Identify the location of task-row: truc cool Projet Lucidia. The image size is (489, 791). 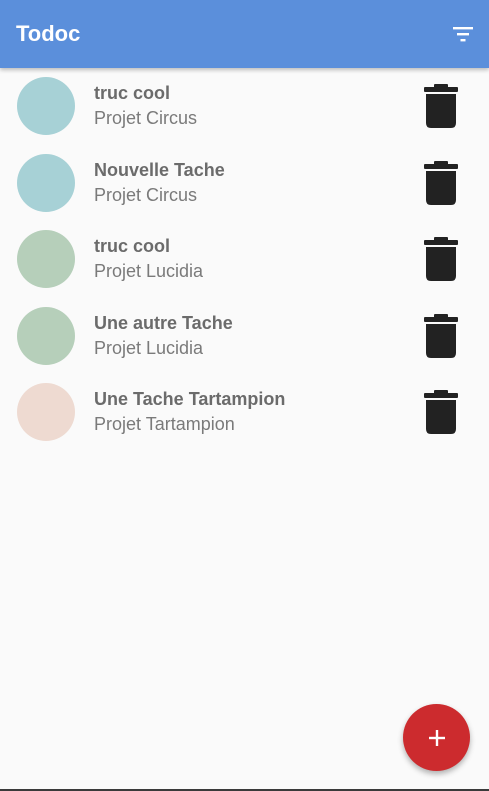
(244, 259).